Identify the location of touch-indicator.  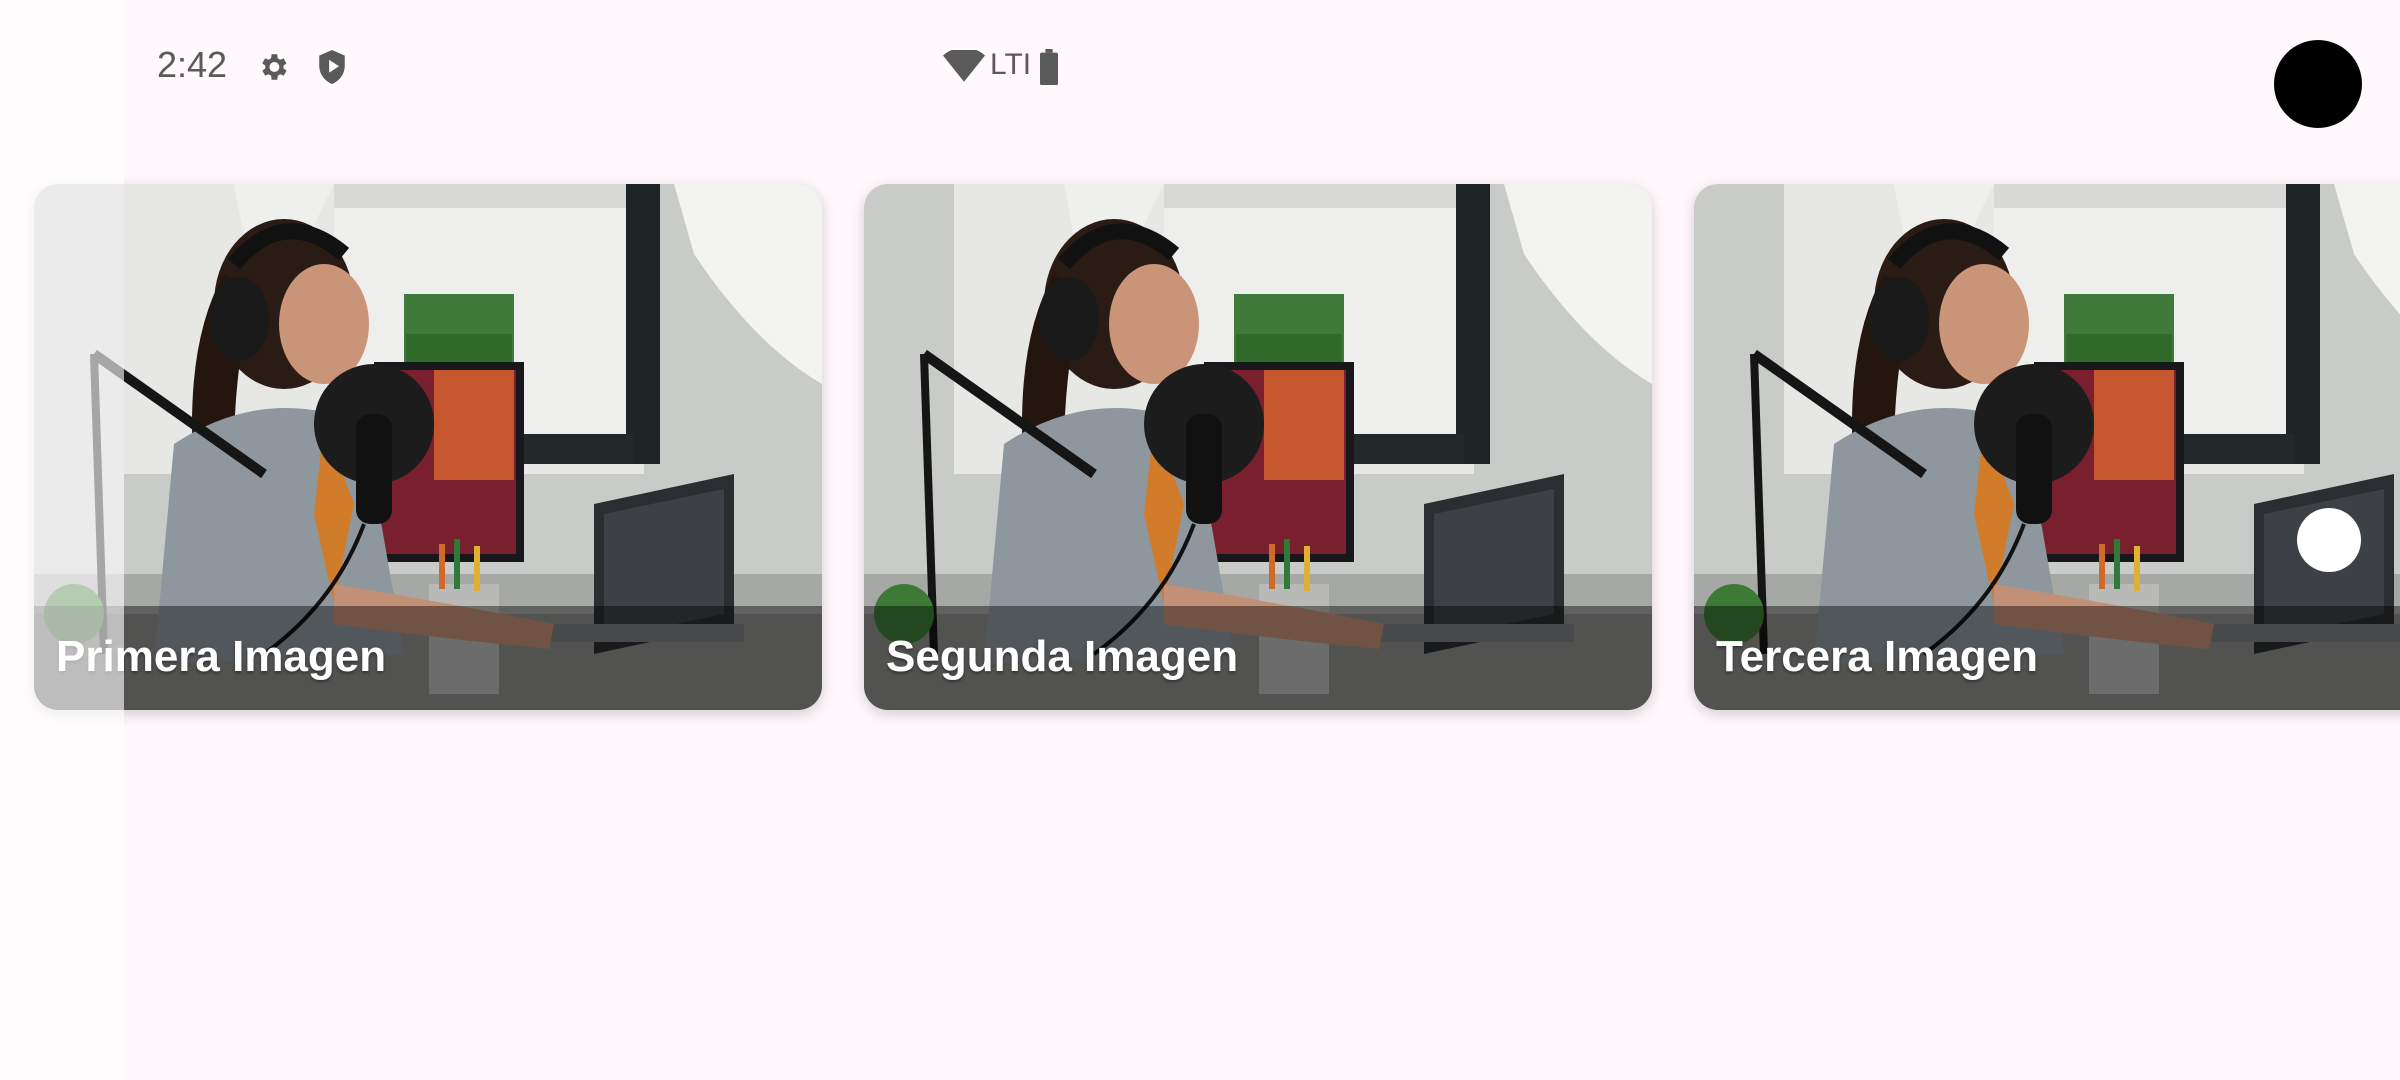
(2329, 540).